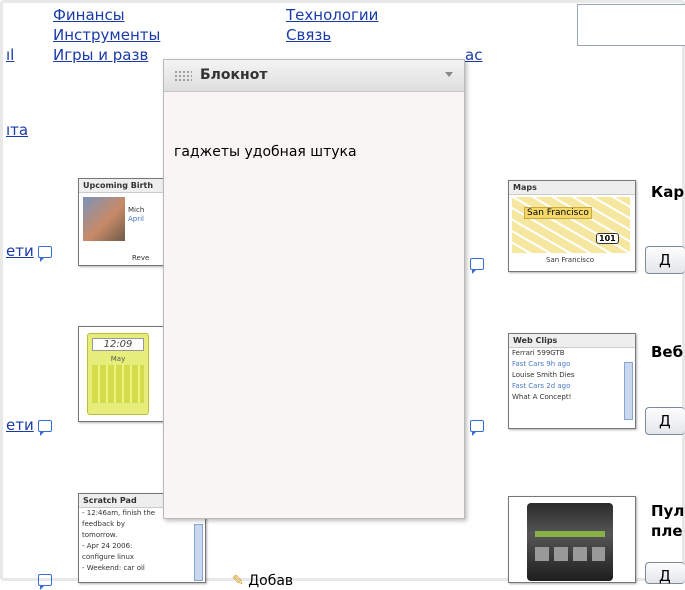 This screenshot has width=685, height=590. Describe the element at coordinates (558, 364) in the screenshot. I see `web-clip-age: 9h ago` at that location.